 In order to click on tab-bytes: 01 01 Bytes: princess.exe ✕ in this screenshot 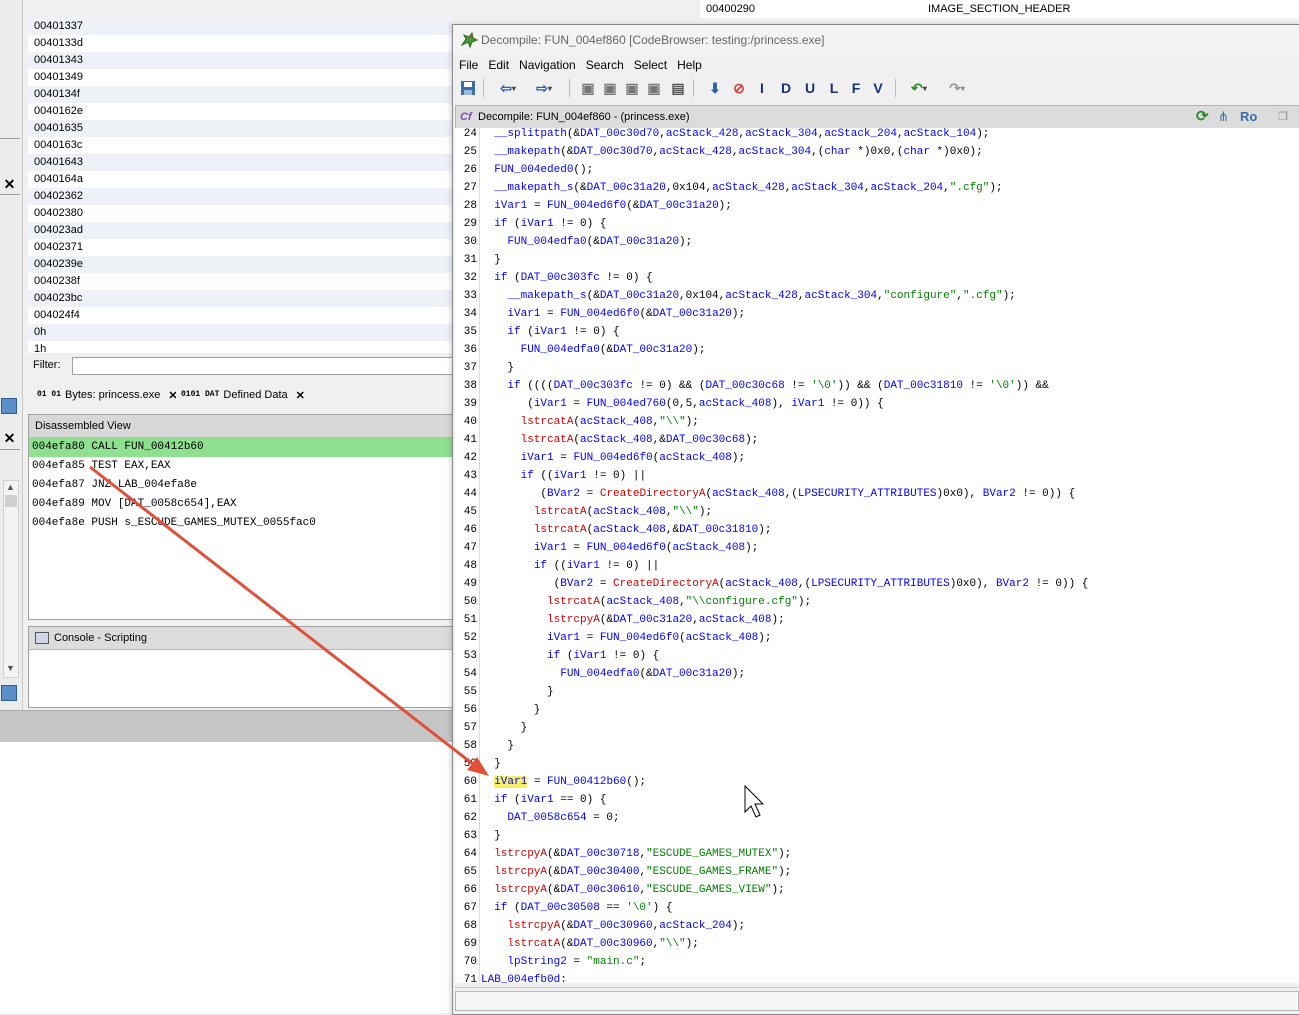, I will do `click(107, 395)`.